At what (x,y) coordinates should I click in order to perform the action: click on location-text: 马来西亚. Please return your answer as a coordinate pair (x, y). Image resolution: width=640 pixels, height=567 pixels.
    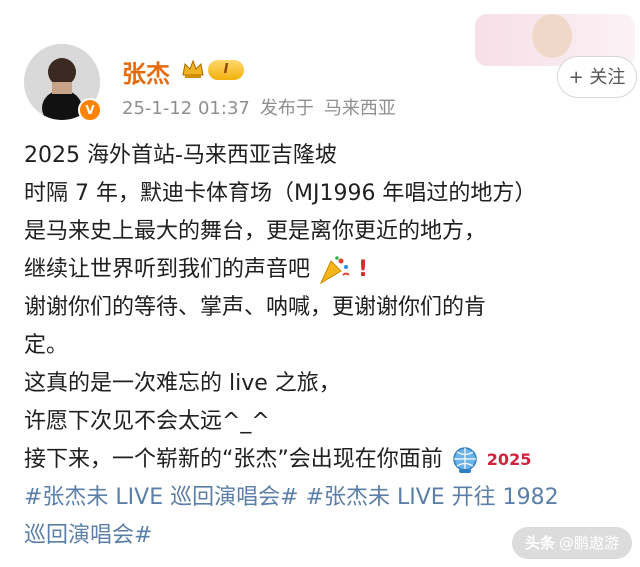
    Looking at the image, I should click on (359, 108).